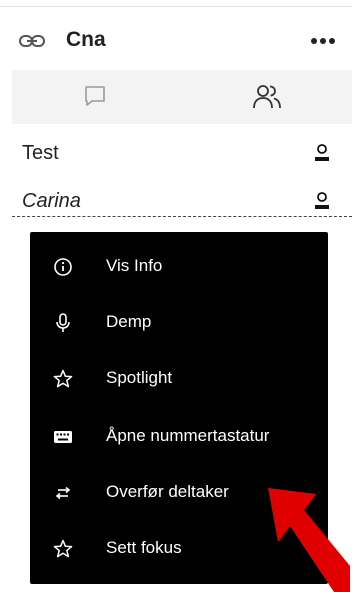 The width and height of the screenshot is (352, 592). What do you see at coordinates (176, 6) in the screenshot?
I see `top-divider` at bounding box center [176, 6].